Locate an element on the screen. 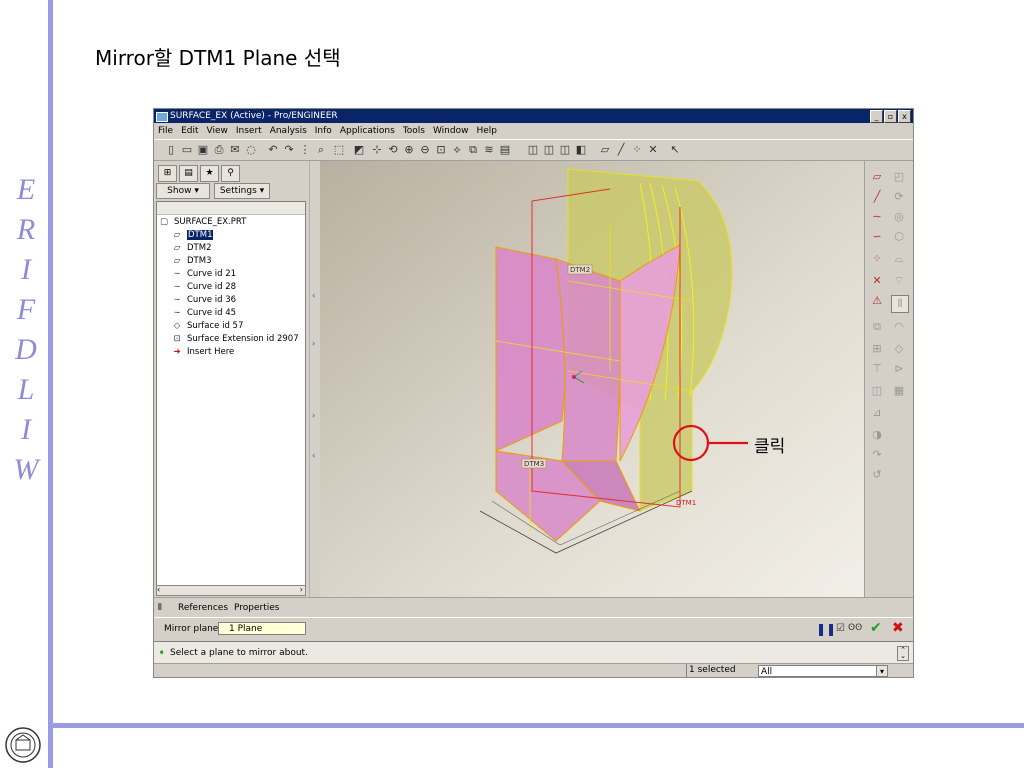  coord-sys-tool-icon: ✕ is located at coordinates (877, 281).